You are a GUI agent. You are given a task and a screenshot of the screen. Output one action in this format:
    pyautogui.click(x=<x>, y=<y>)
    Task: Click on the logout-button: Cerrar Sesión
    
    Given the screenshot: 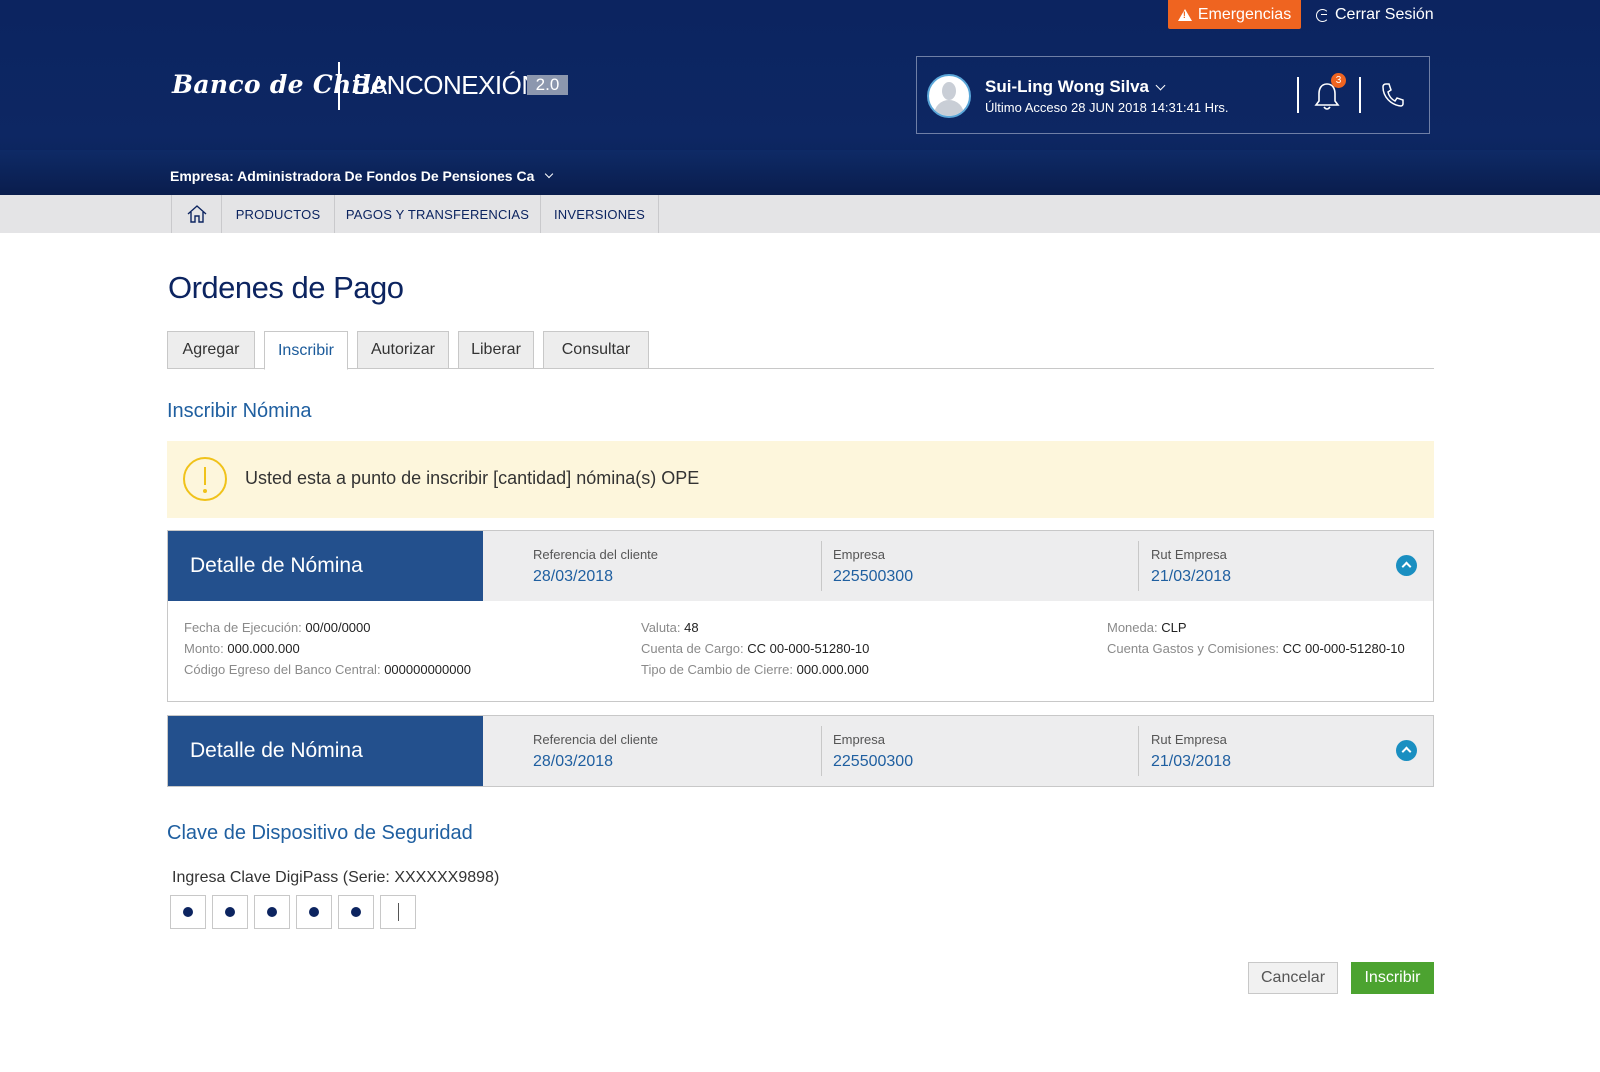 What is the action you would take?
    pyautogui.click(x=1375, y=15)
    